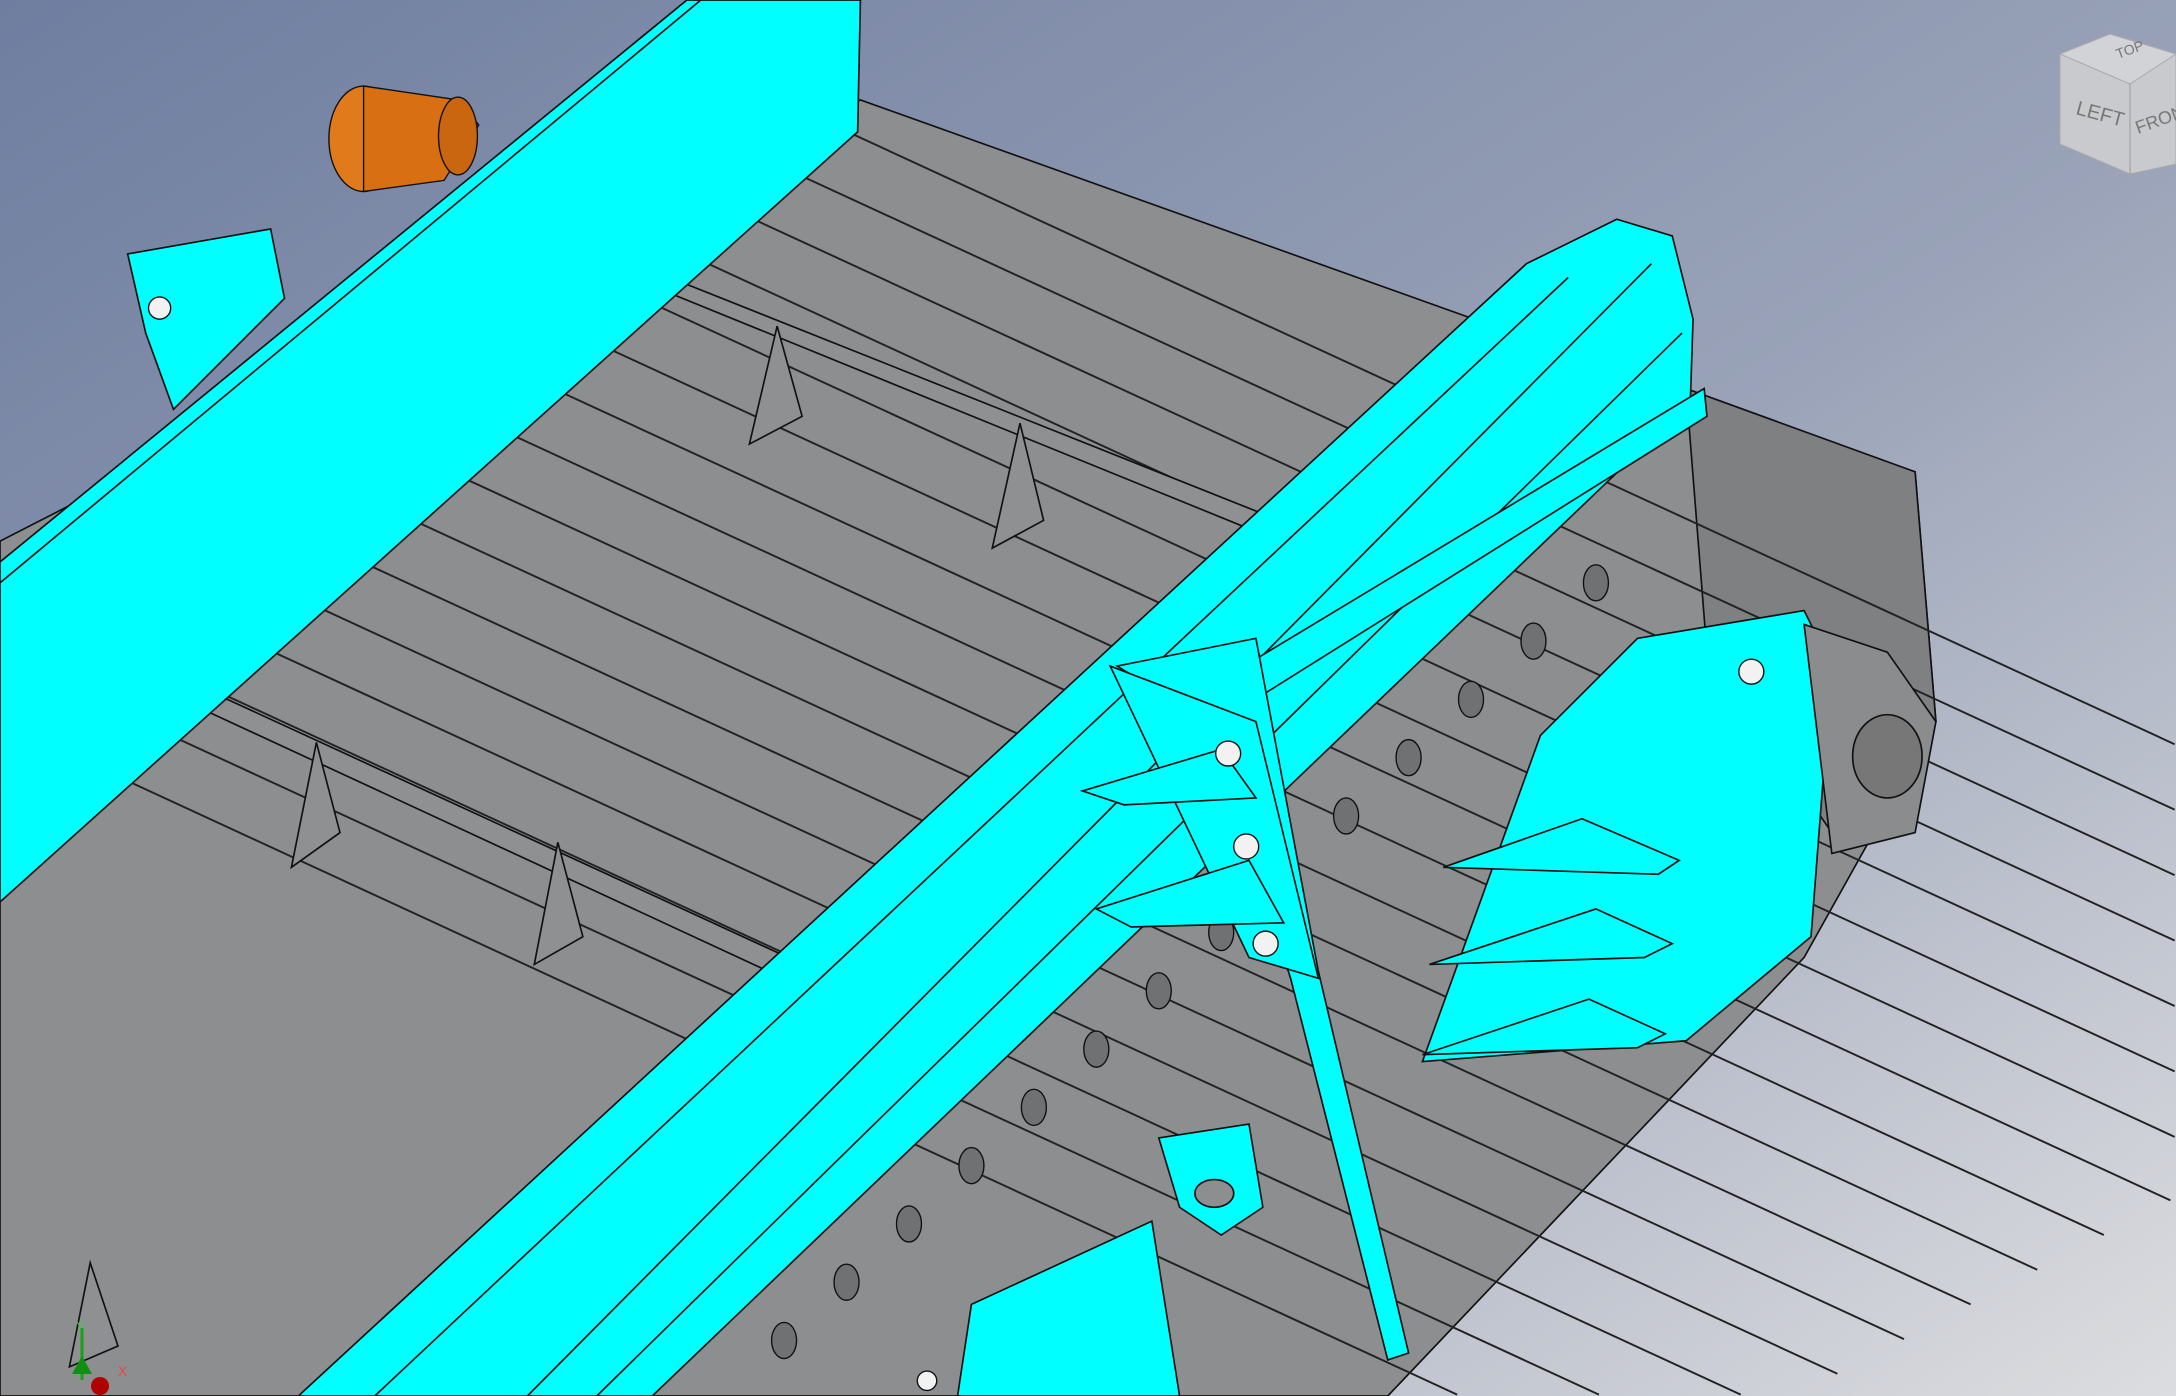 The image size is (2176, 1396). What do you see at coordinates (2108, 94) in the screenshot?
I see `view-cube: TOP LEFT FRONT` at bounding box center [2108, 94].